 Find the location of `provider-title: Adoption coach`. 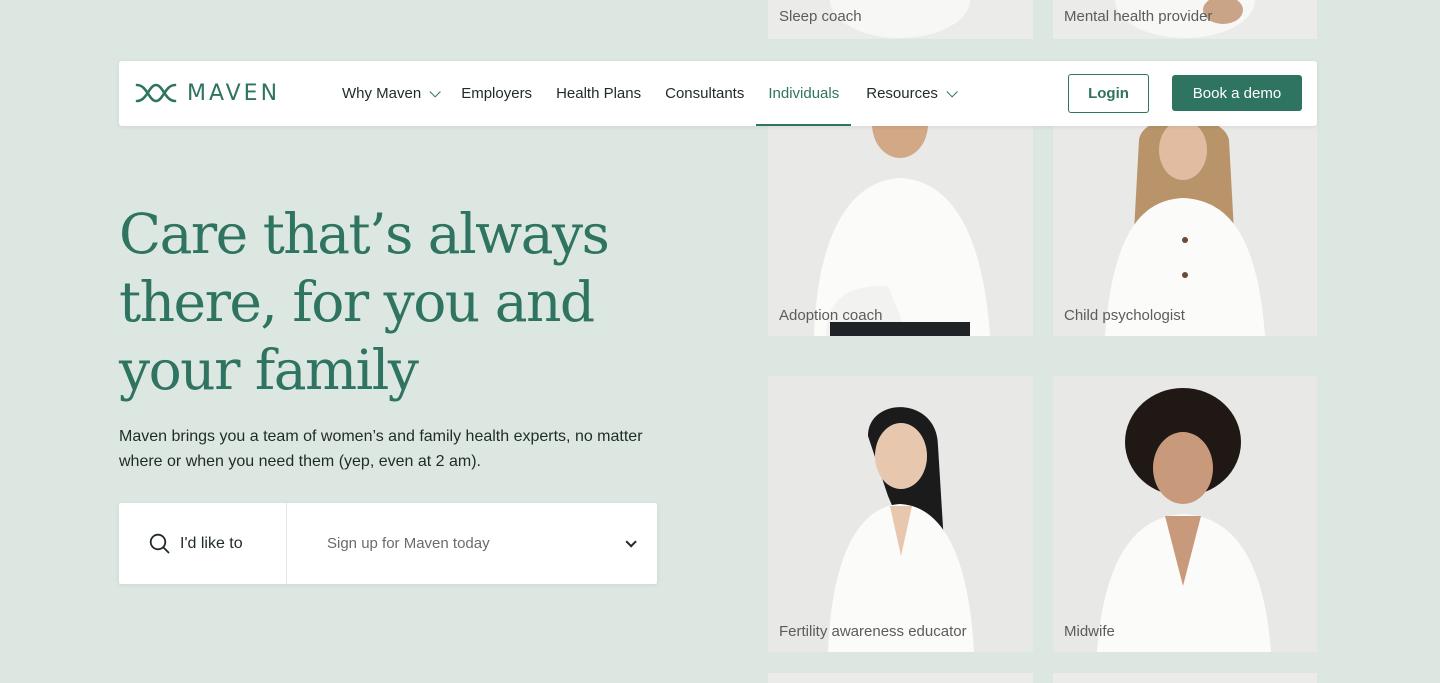

provider-title: Adoption coach is located at coordinates (831, 315).